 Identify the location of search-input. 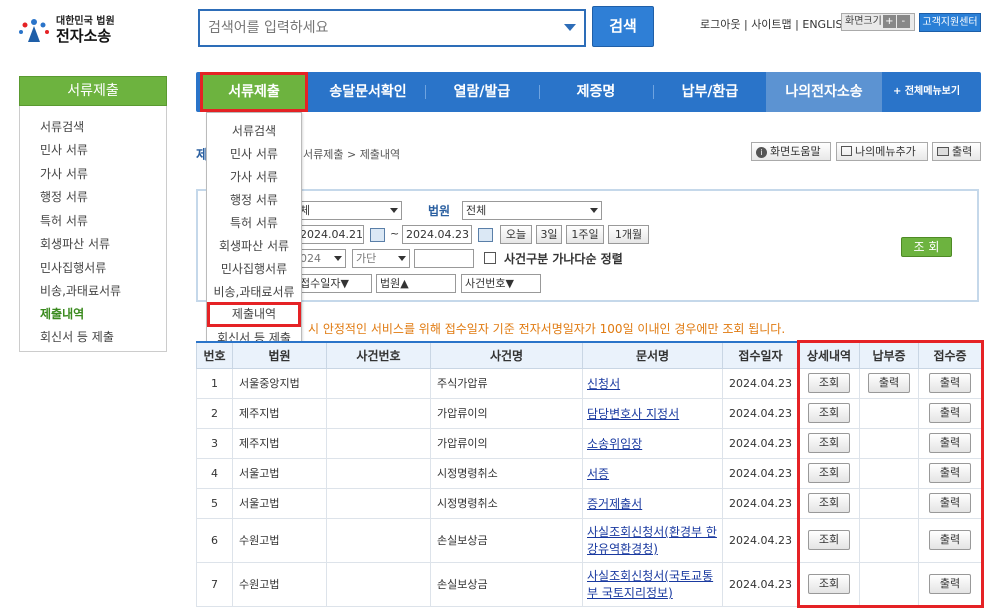
(378, 28).